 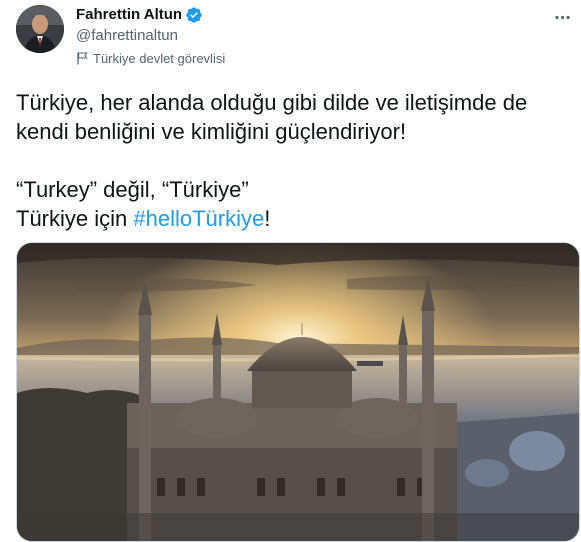 I want to click on name-row: Fahrettin Altun, so click(x=139, y=15).